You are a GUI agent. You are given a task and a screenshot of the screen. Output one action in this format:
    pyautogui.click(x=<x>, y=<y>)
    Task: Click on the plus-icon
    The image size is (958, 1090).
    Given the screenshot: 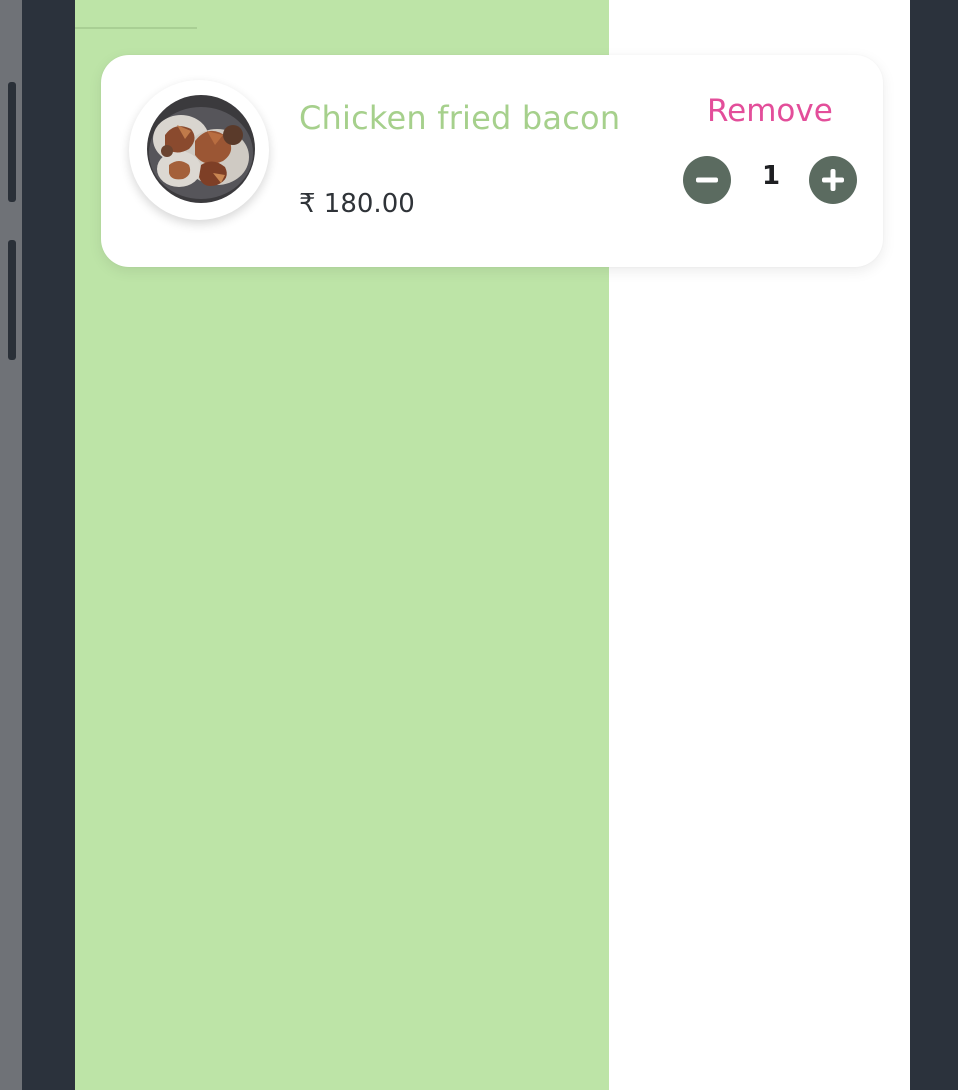 What is the action you would take?
    pyautogui.click(x=833, y=180)
    